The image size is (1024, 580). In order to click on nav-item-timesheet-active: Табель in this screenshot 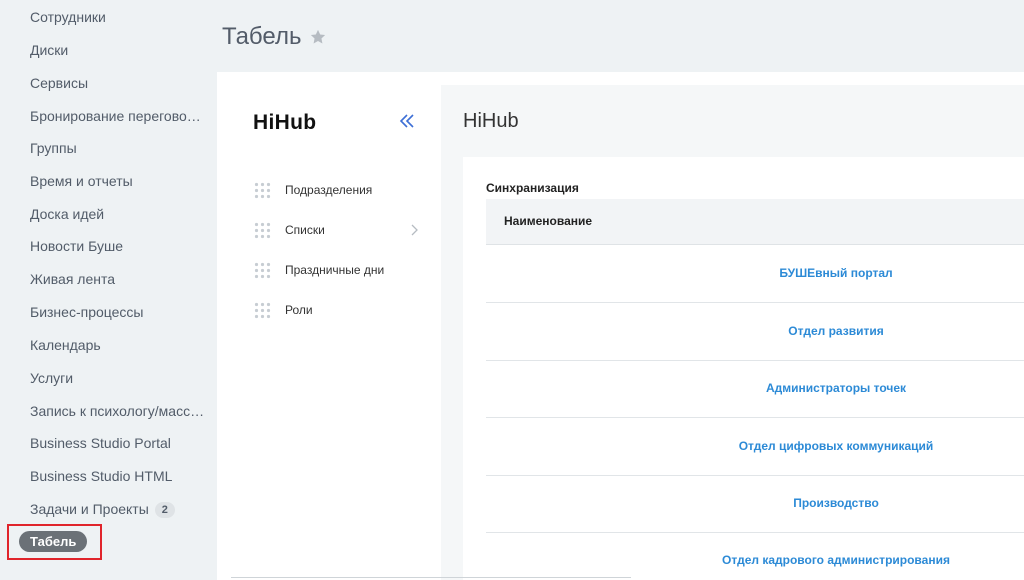, I will do `click(53, 541)`.